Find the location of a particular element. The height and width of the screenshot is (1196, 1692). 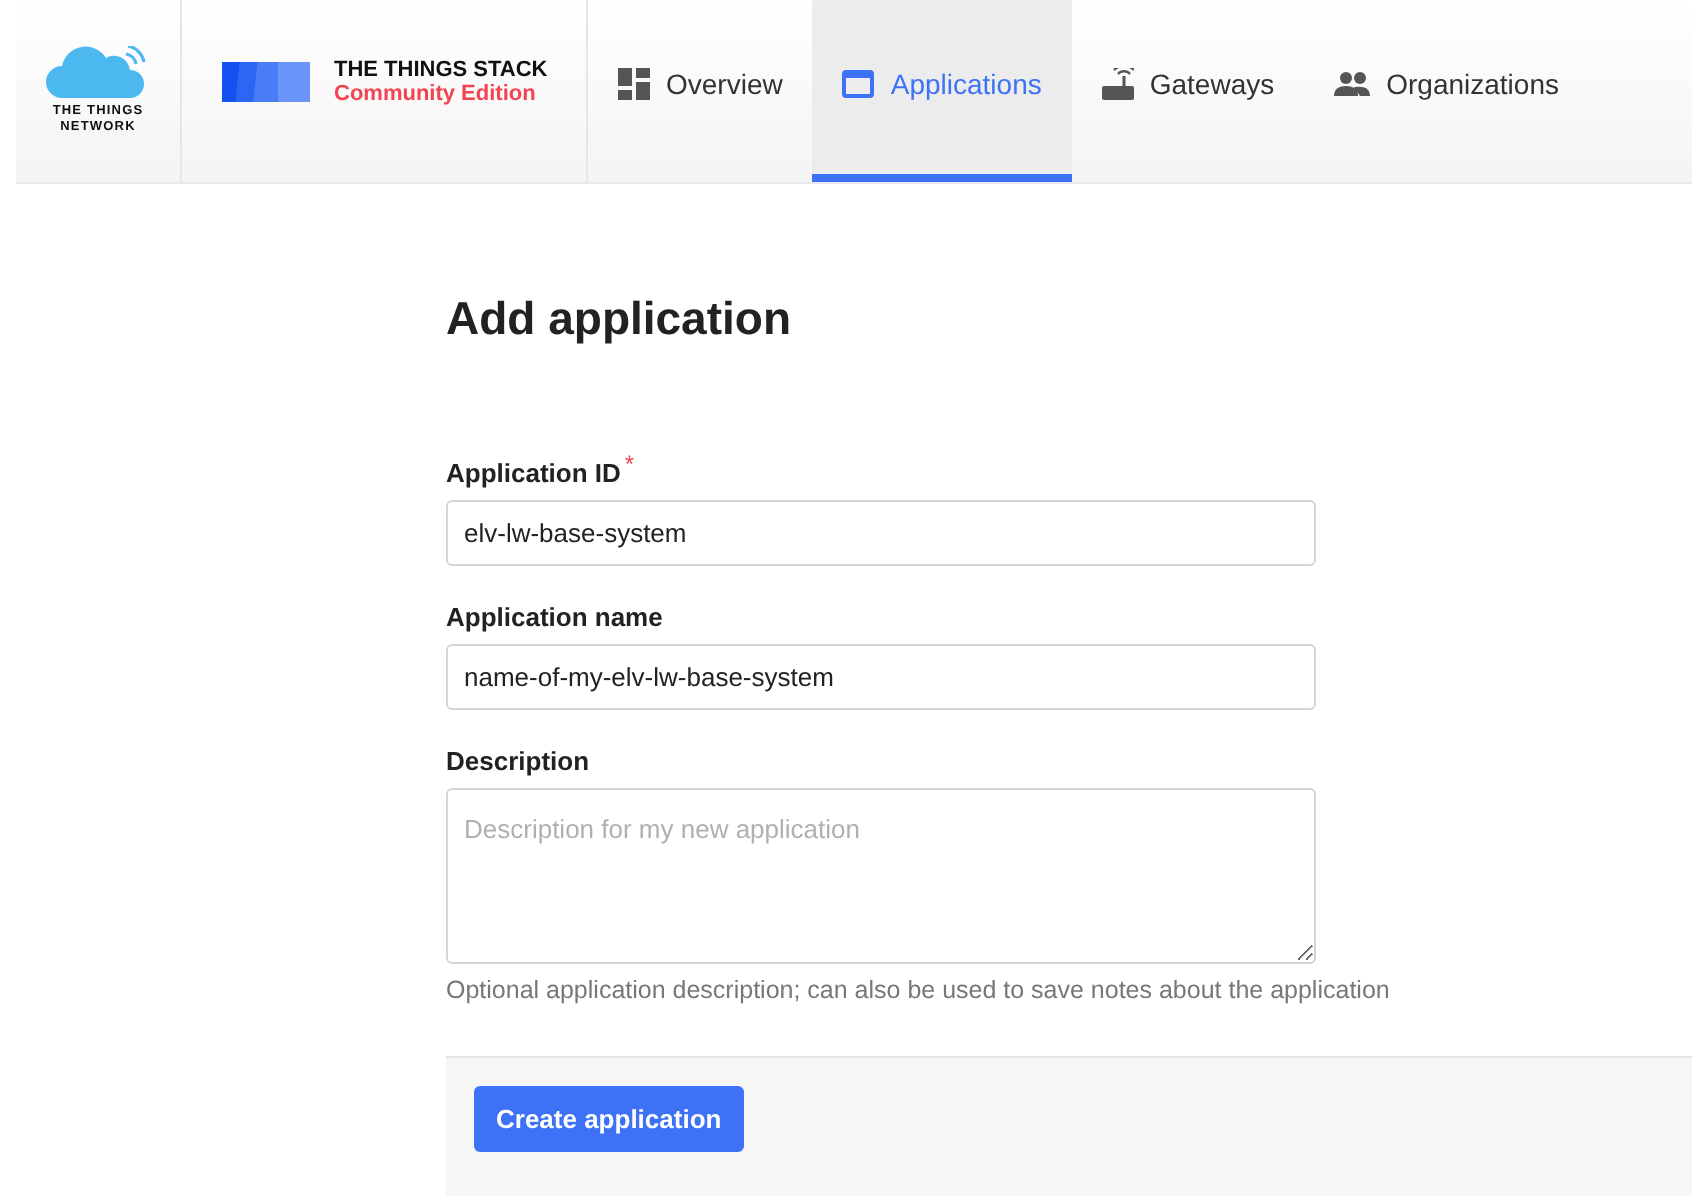

create-button: Create application is located at coordinates (609, 1119).